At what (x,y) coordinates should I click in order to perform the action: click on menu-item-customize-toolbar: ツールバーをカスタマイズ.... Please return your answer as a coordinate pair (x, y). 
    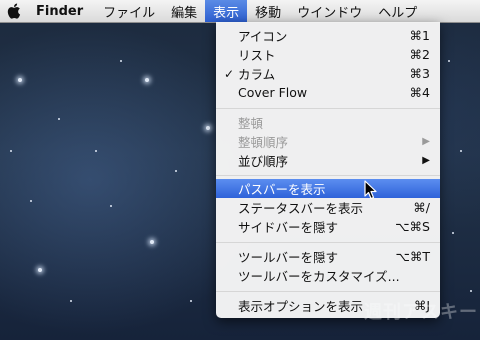
    Looking at the image, I should click on (328, 275).